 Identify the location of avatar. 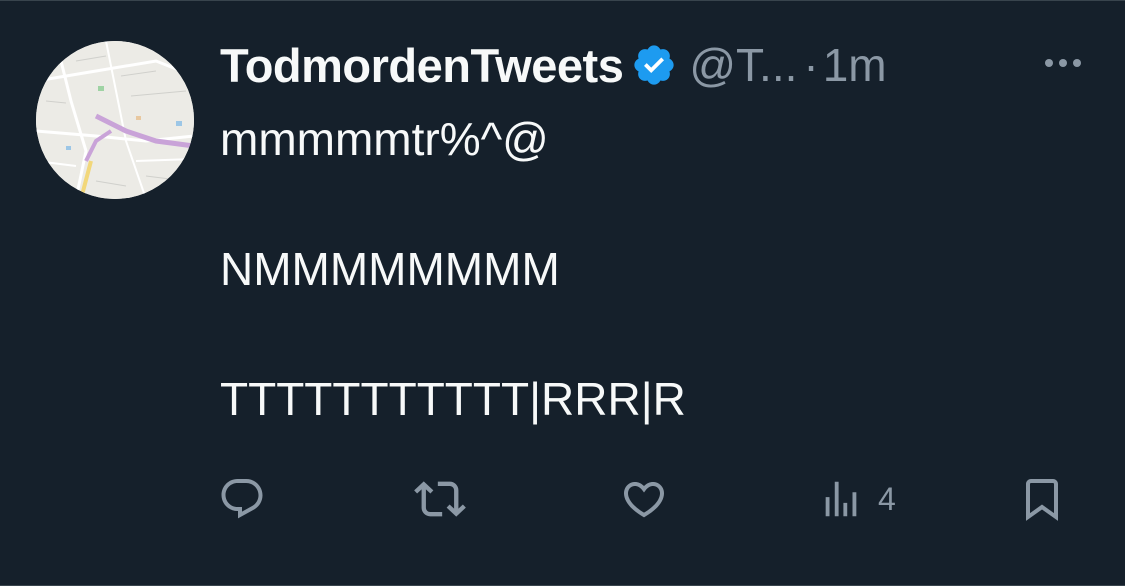
(115, 120).